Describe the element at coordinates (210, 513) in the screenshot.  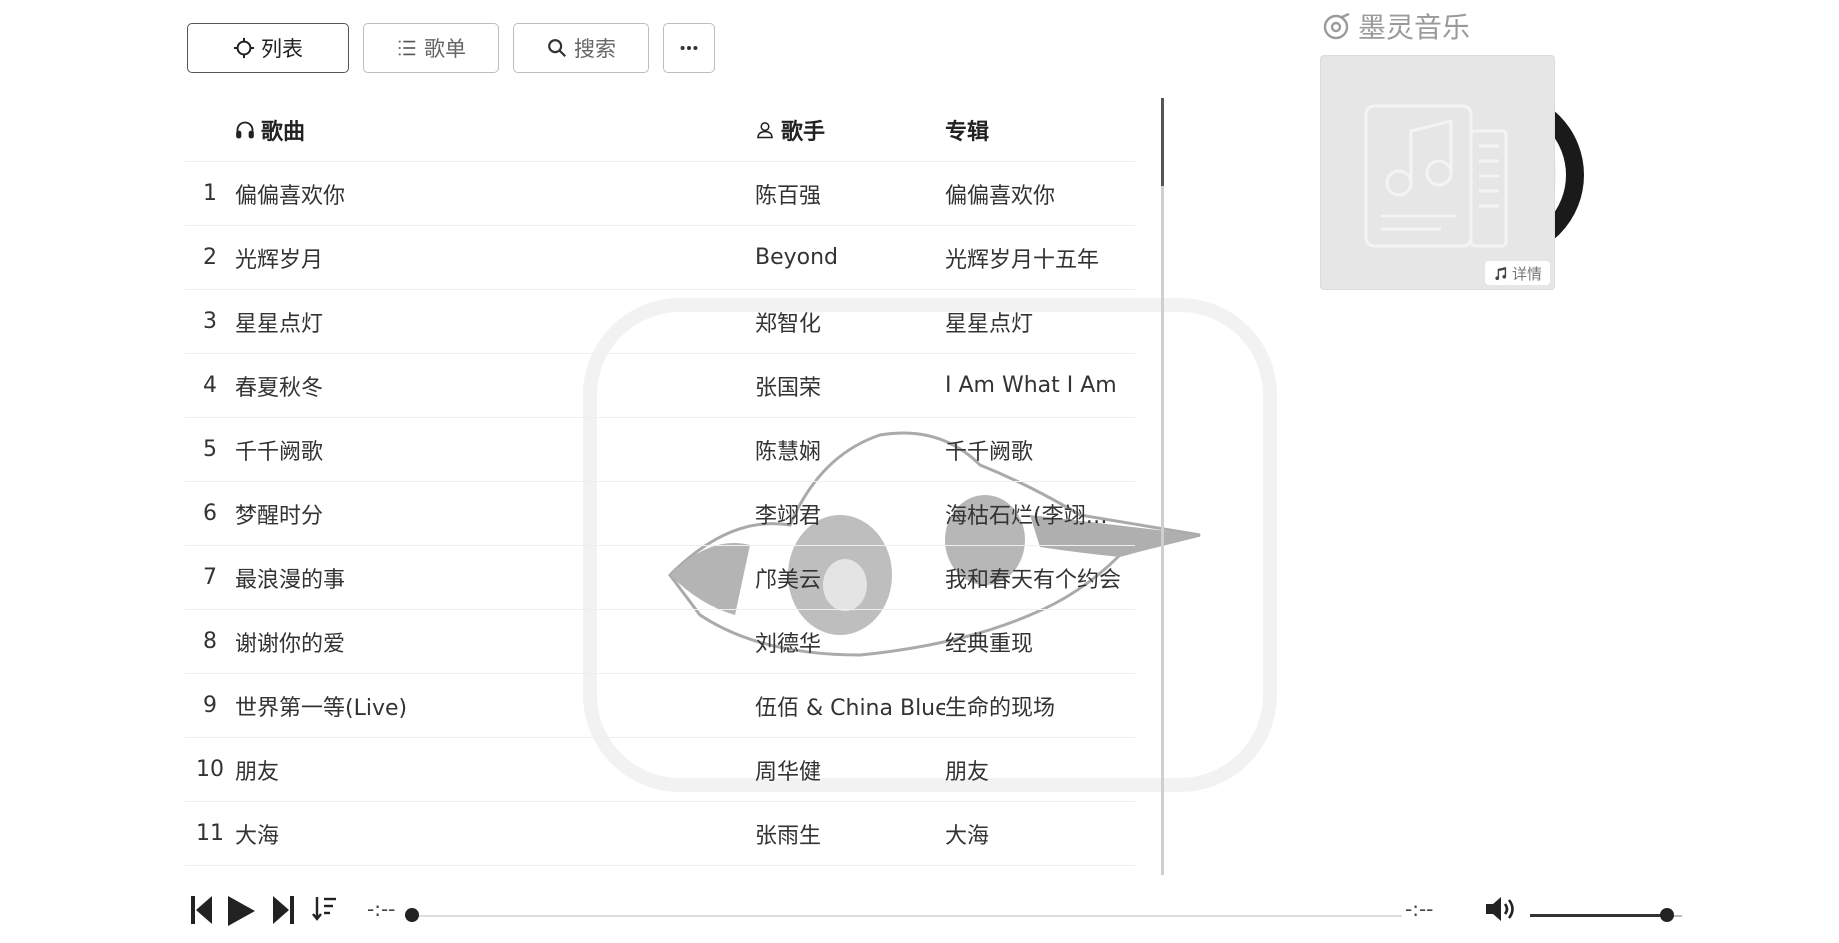
I see `row-number: 6` at that location.